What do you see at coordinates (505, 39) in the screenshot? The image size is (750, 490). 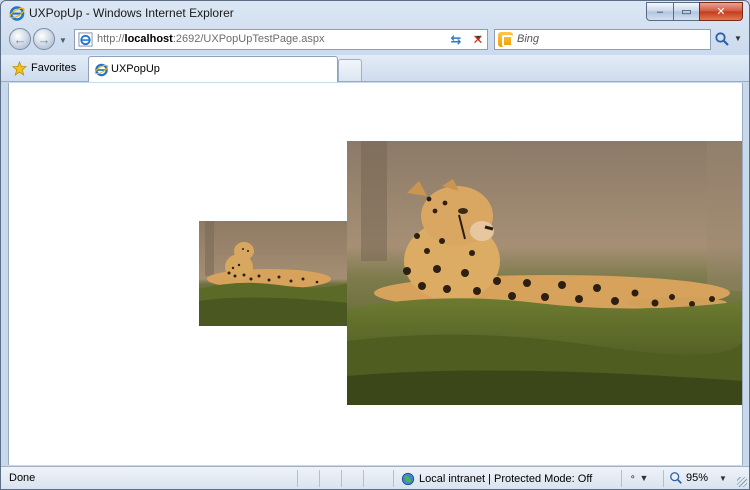 I see `bing-icon` at bounding box center [505, 39].